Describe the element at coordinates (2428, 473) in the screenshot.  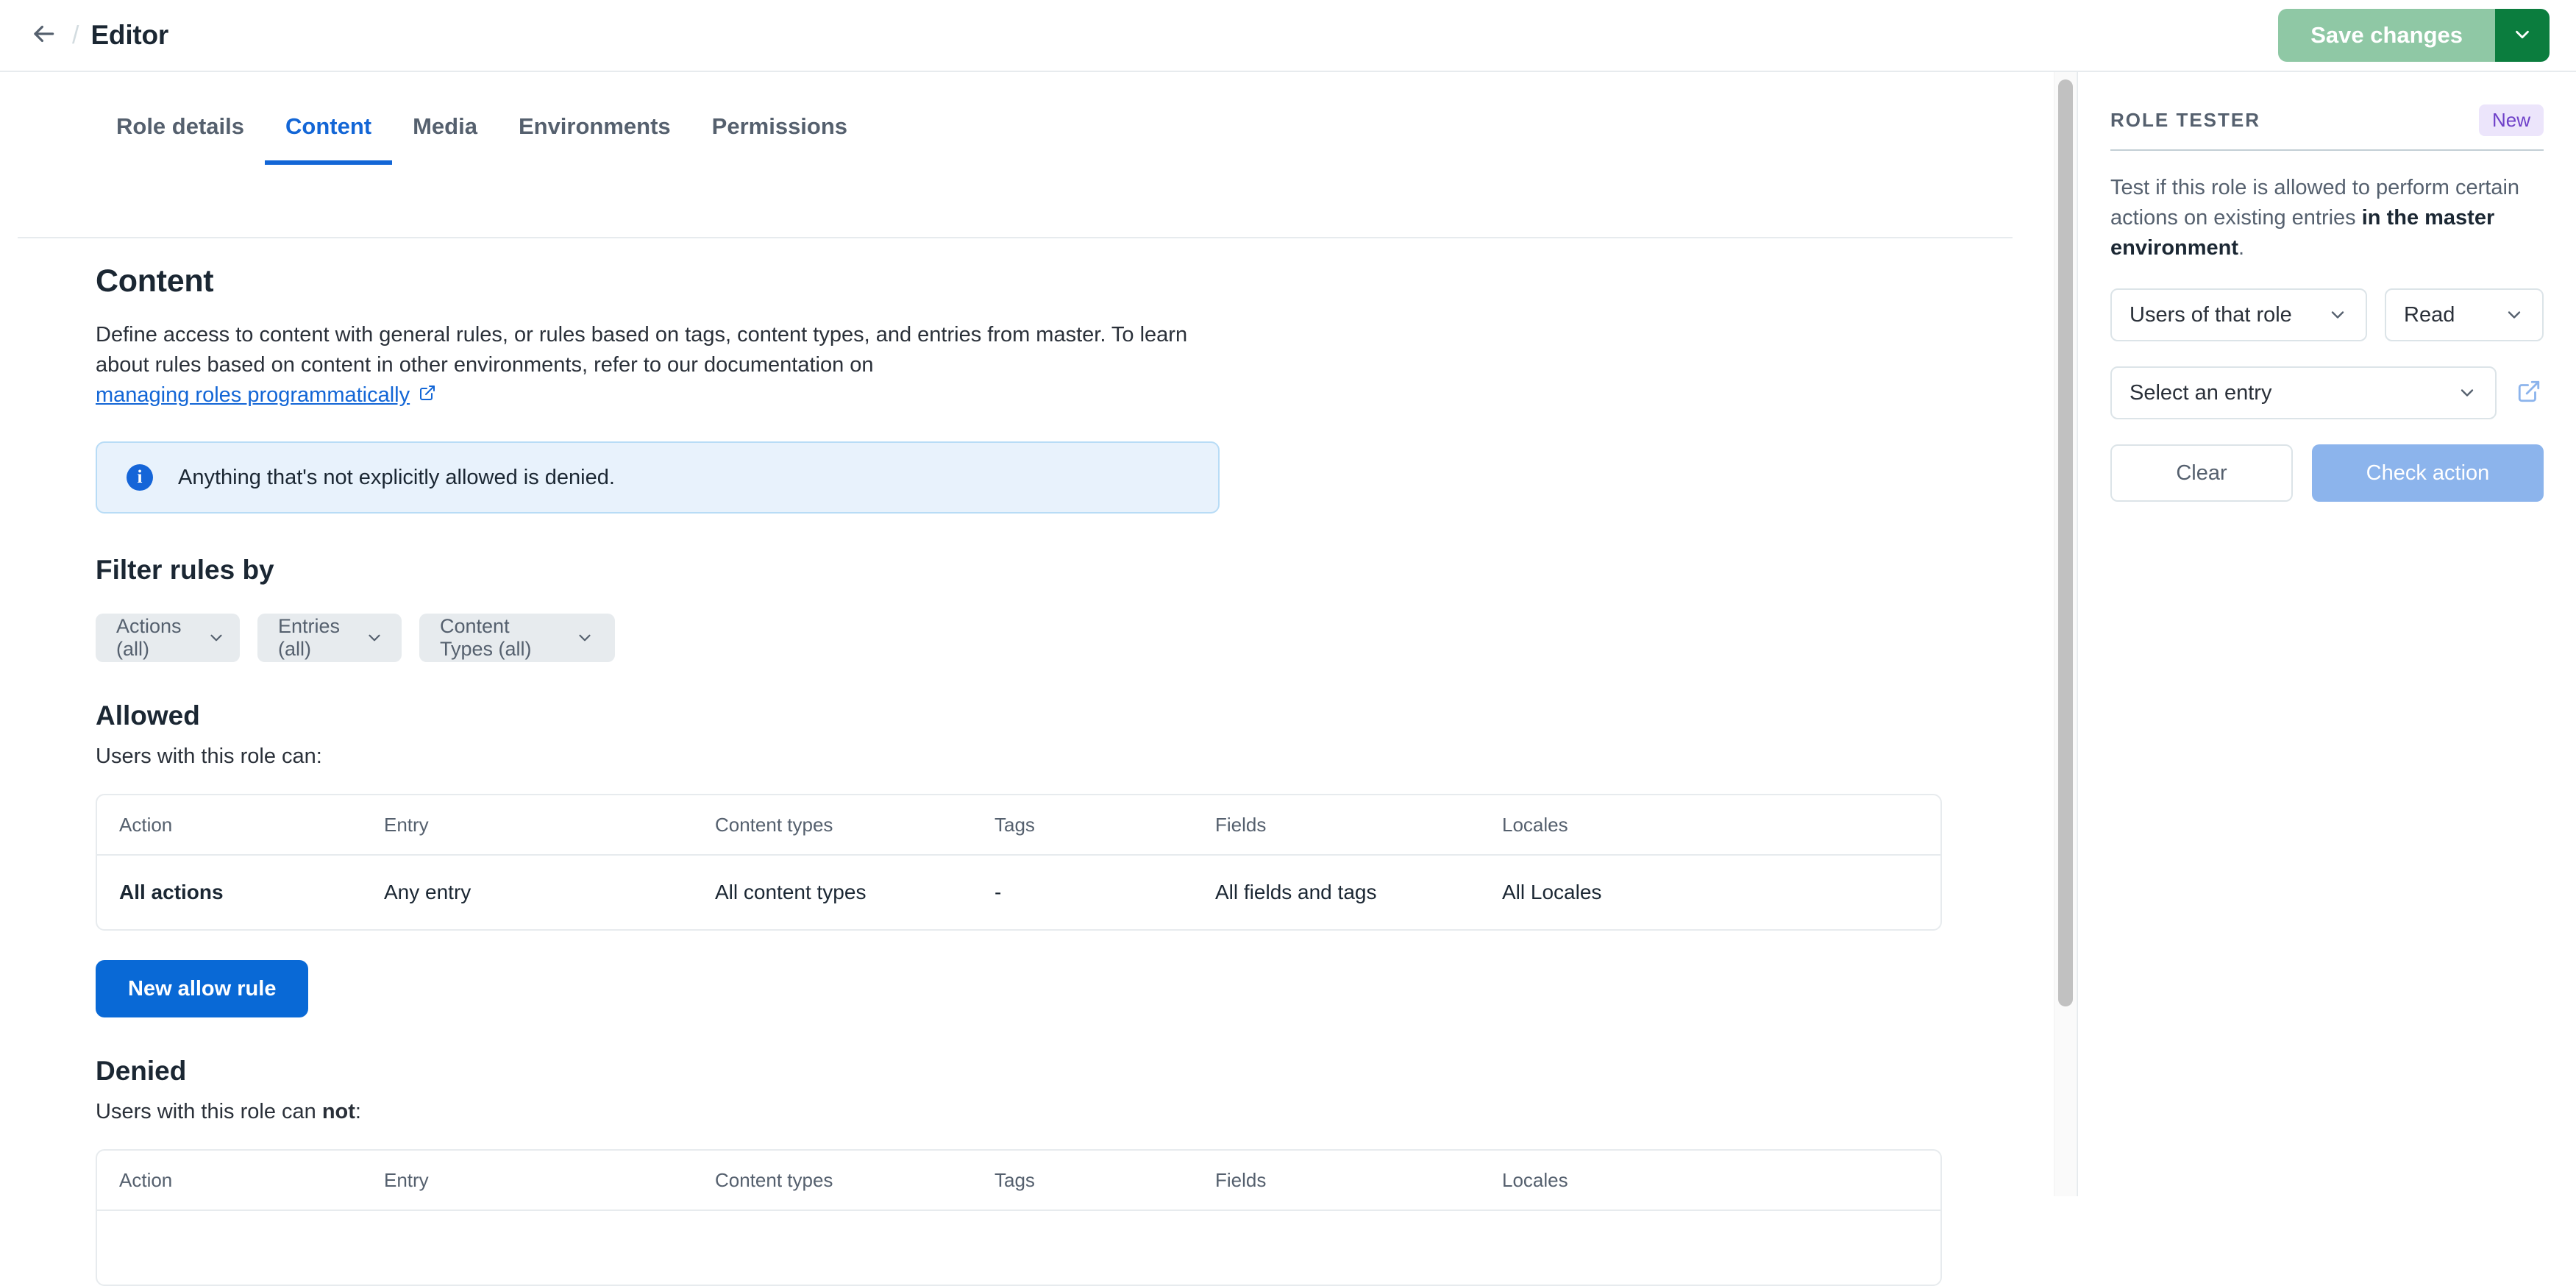
I see `check-action-button: Check action` at that location.